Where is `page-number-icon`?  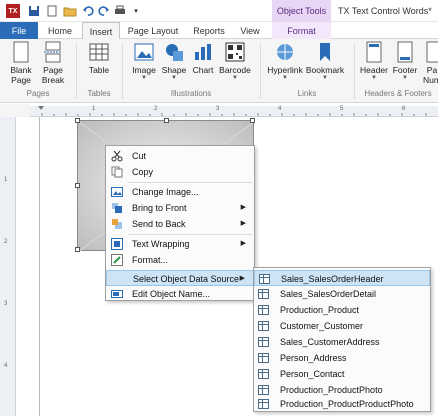
page-number-icon is located at coordinates (429, 52).